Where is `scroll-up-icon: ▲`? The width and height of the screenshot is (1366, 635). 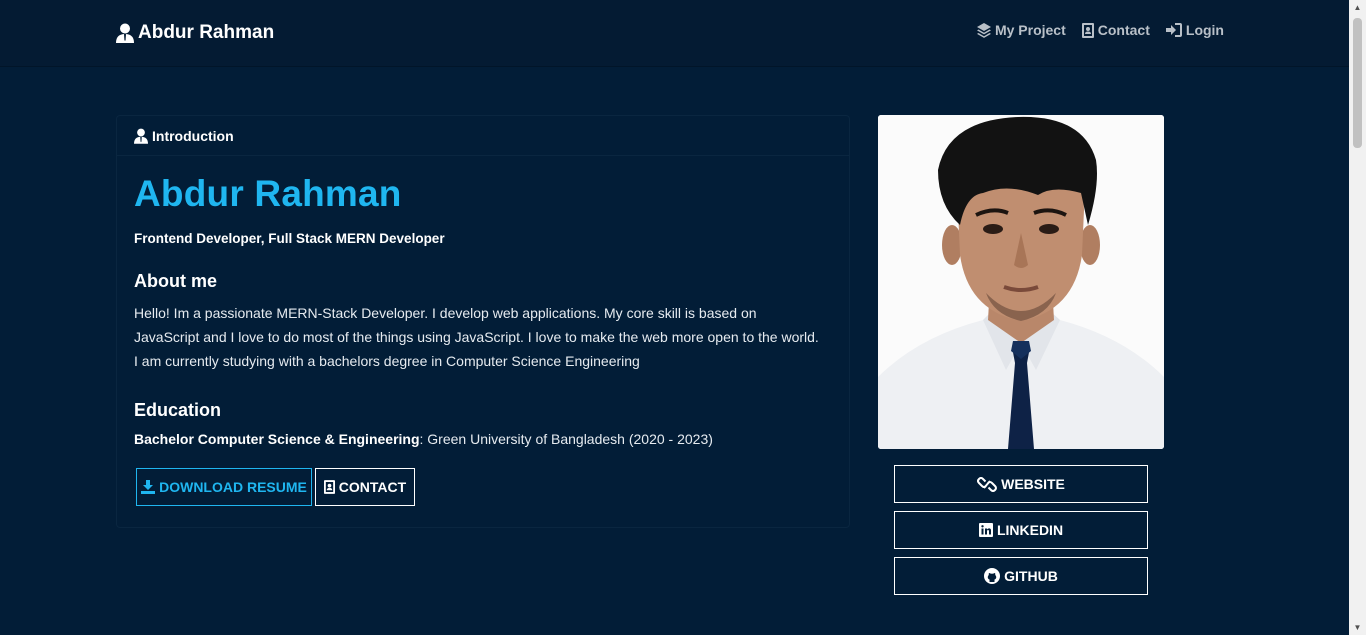 scroll-up-icon: ▲ is located at coordinates (1357, 7).